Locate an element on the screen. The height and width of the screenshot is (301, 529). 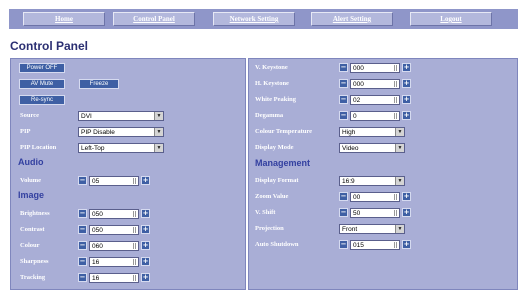
resync-button: Re-sync is located at coordinates (42, 100).